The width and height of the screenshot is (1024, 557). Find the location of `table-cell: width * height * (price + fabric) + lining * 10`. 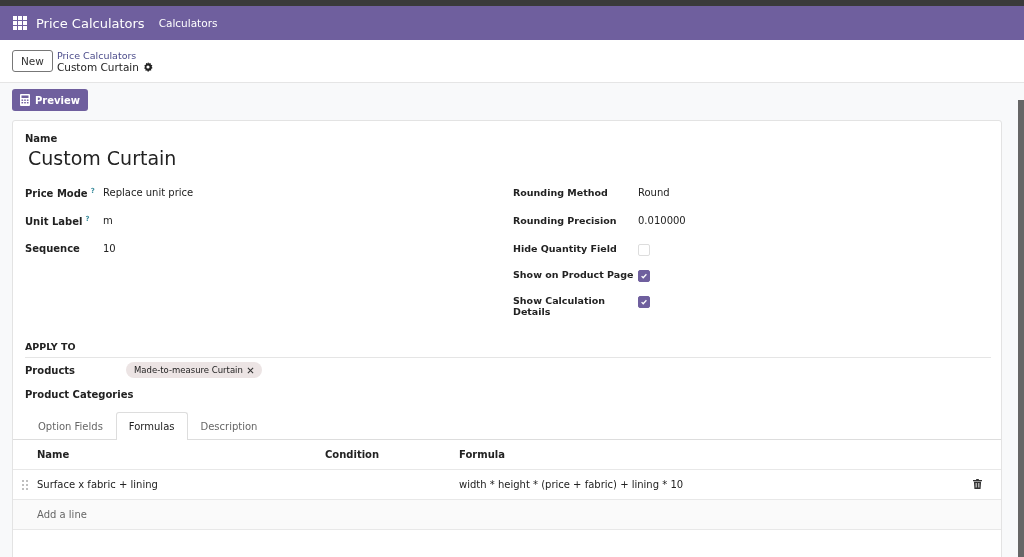

table-cell: width * height * (price + fabric) + lining * 10 is located at coordinates (571, 484).